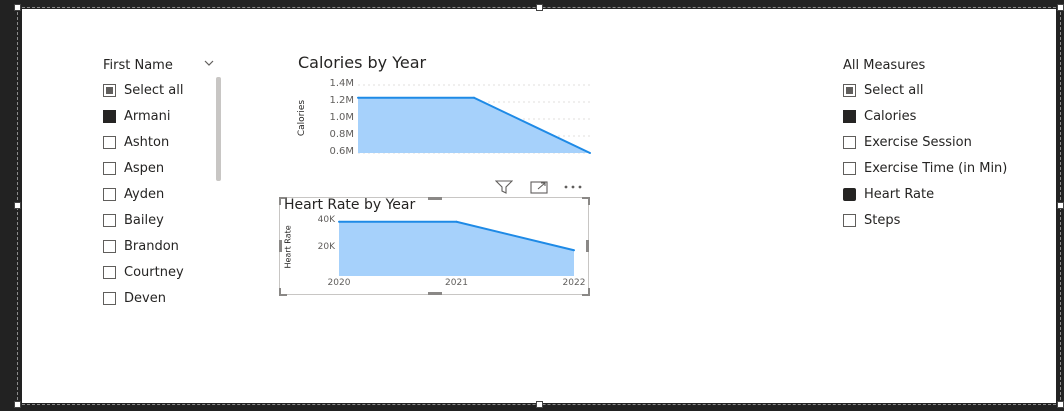  Describe the element at coordinates (587, 246) in the screenshot. I see `resize-edge-right` at that location.